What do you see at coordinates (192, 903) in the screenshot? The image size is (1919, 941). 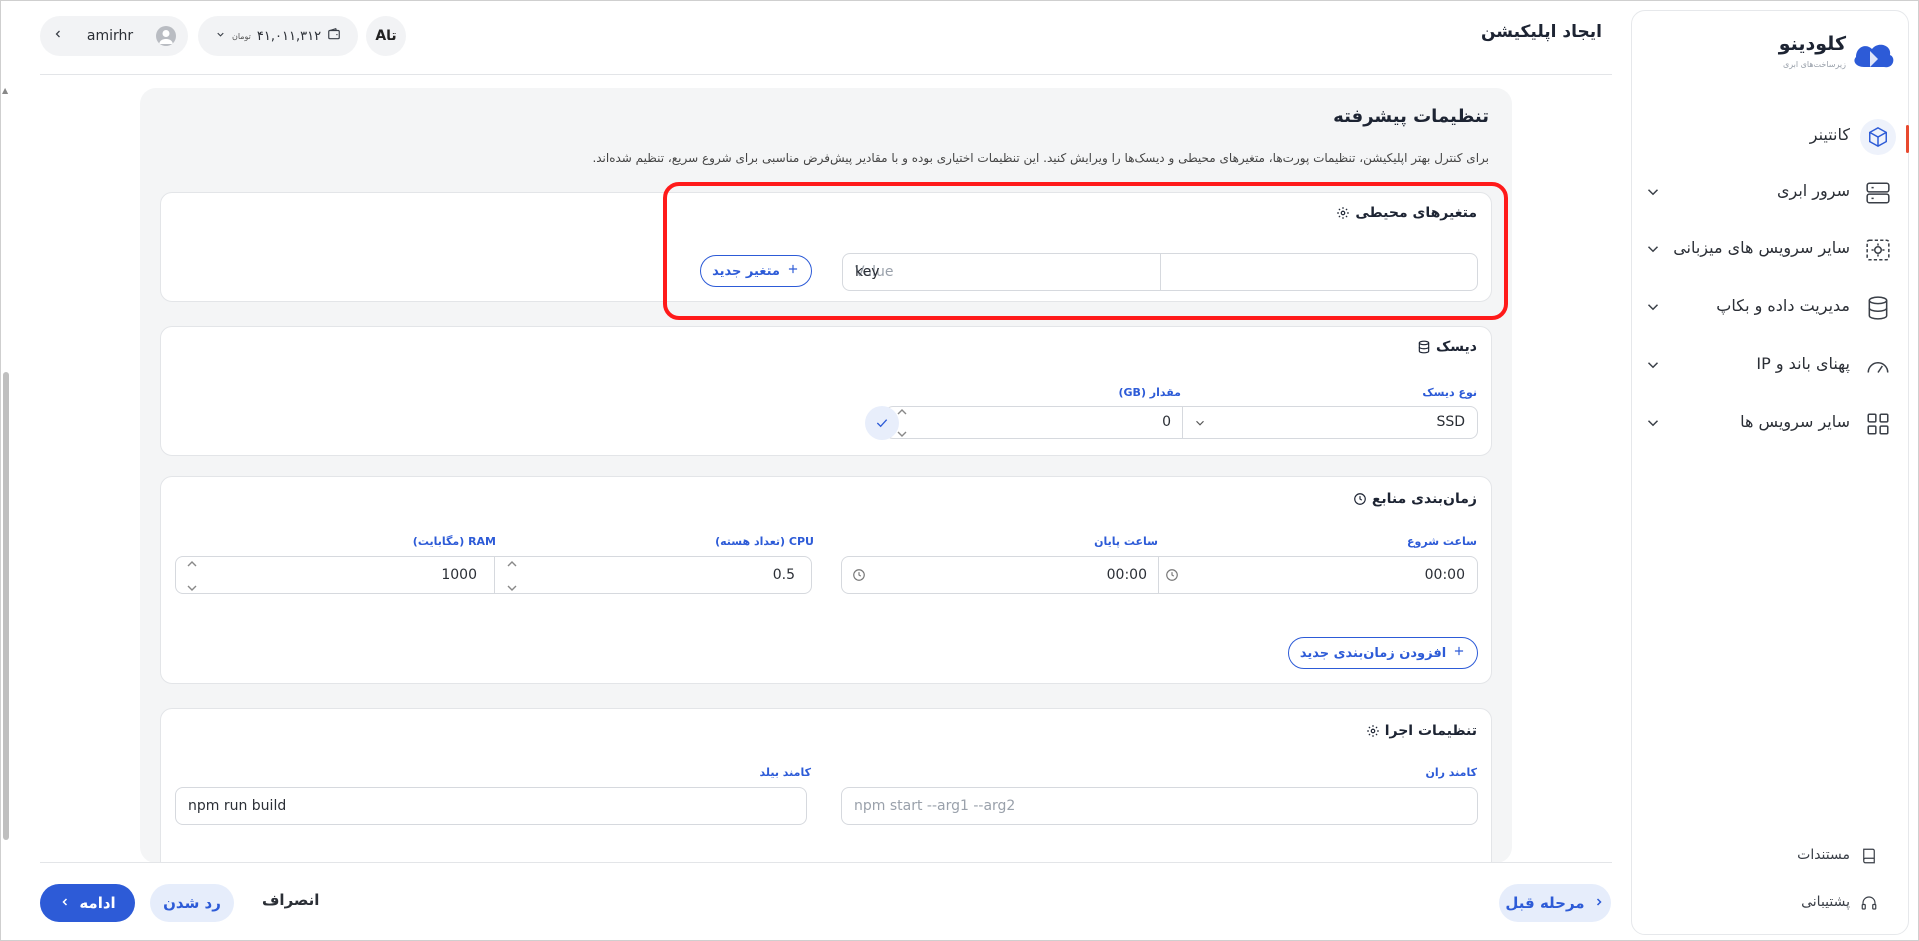 I see `skip-button: رد شدن` at bounding box center [192, 903].